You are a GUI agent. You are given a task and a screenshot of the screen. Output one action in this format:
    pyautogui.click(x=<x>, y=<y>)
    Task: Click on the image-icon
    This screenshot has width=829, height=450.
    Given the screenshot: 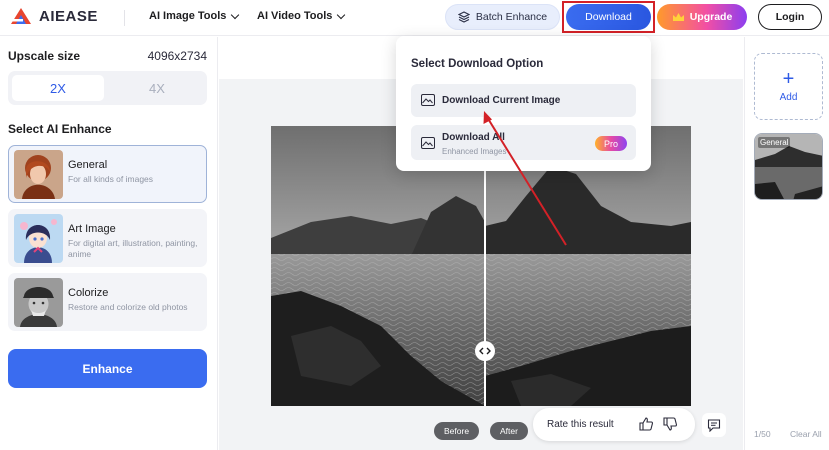 What is the action you would take?
    pyautogui.click(x=428, y=100)
    